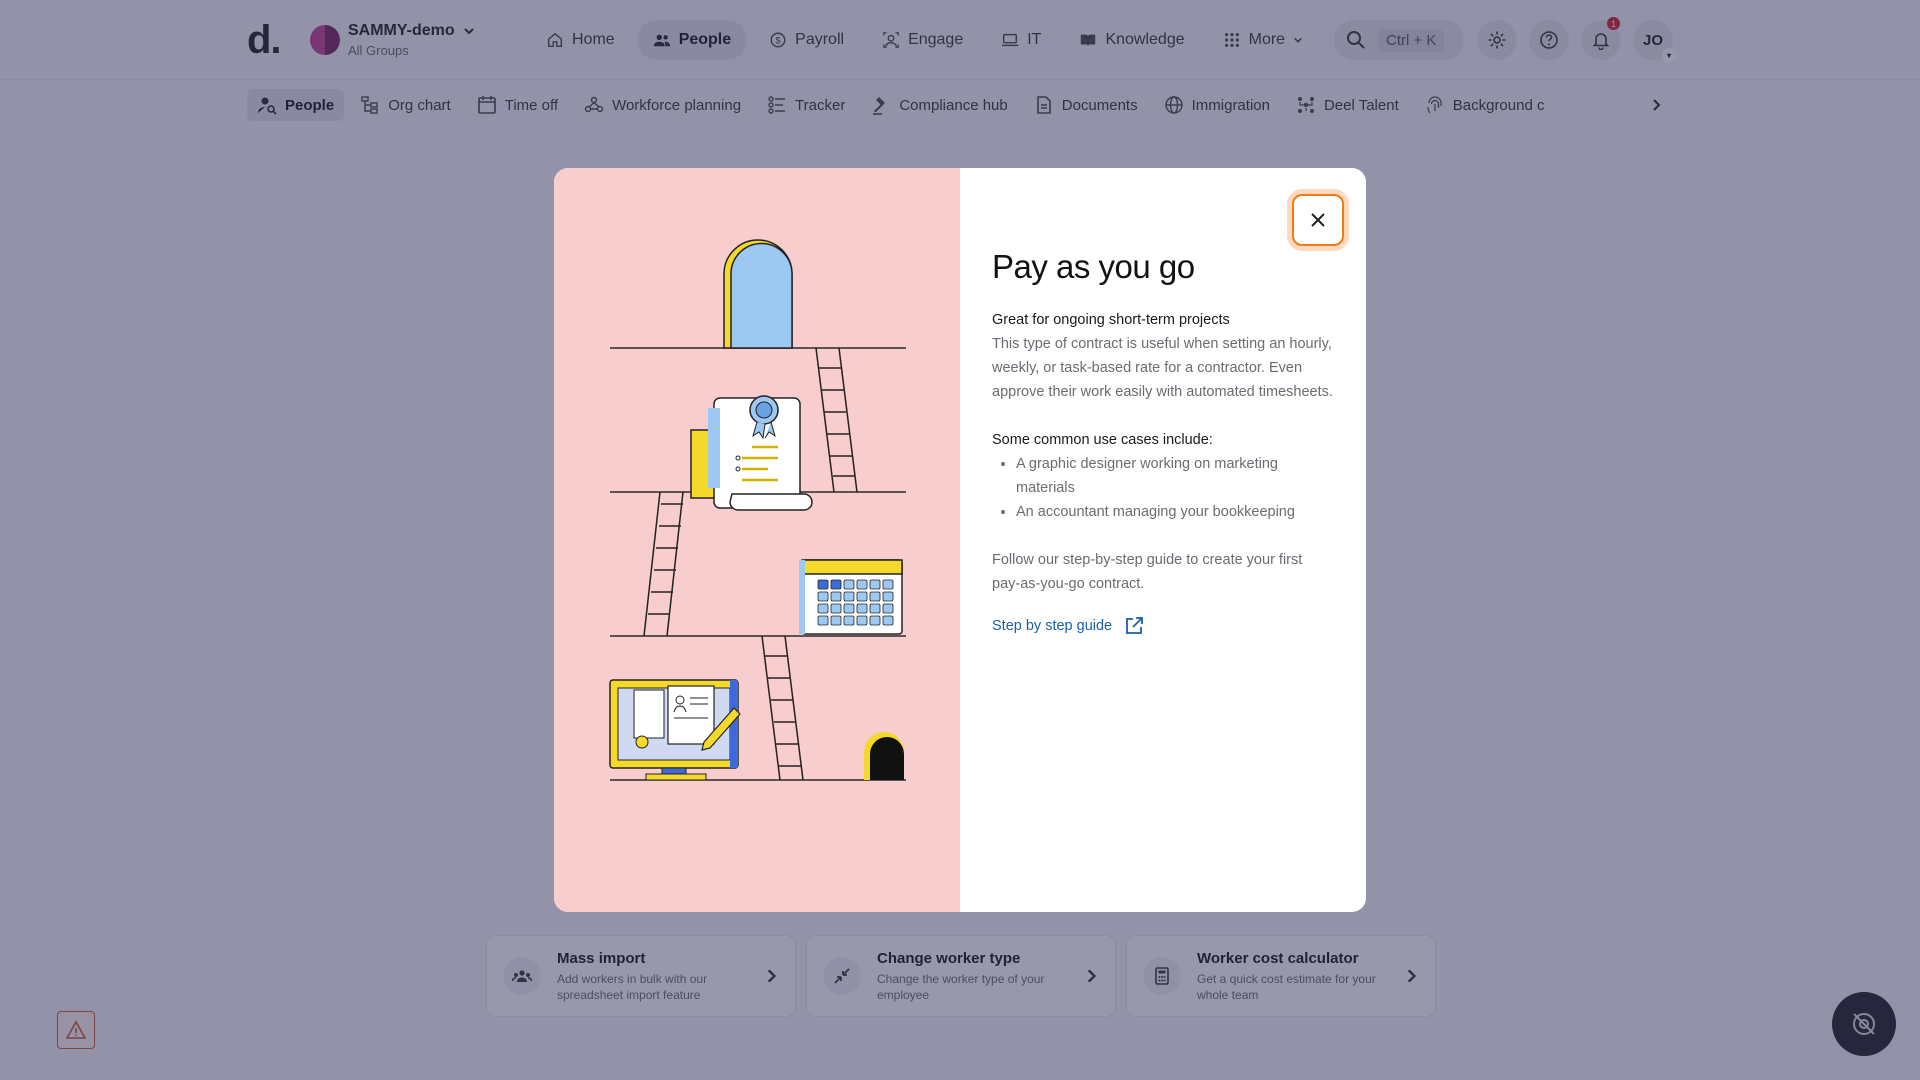 This screenshot has height=1080, width=1920. Describe the element at coordinates (1111, 320) in the screenshot. I see `modal-subtitle: Great for ongoing short-term projects` at that location.